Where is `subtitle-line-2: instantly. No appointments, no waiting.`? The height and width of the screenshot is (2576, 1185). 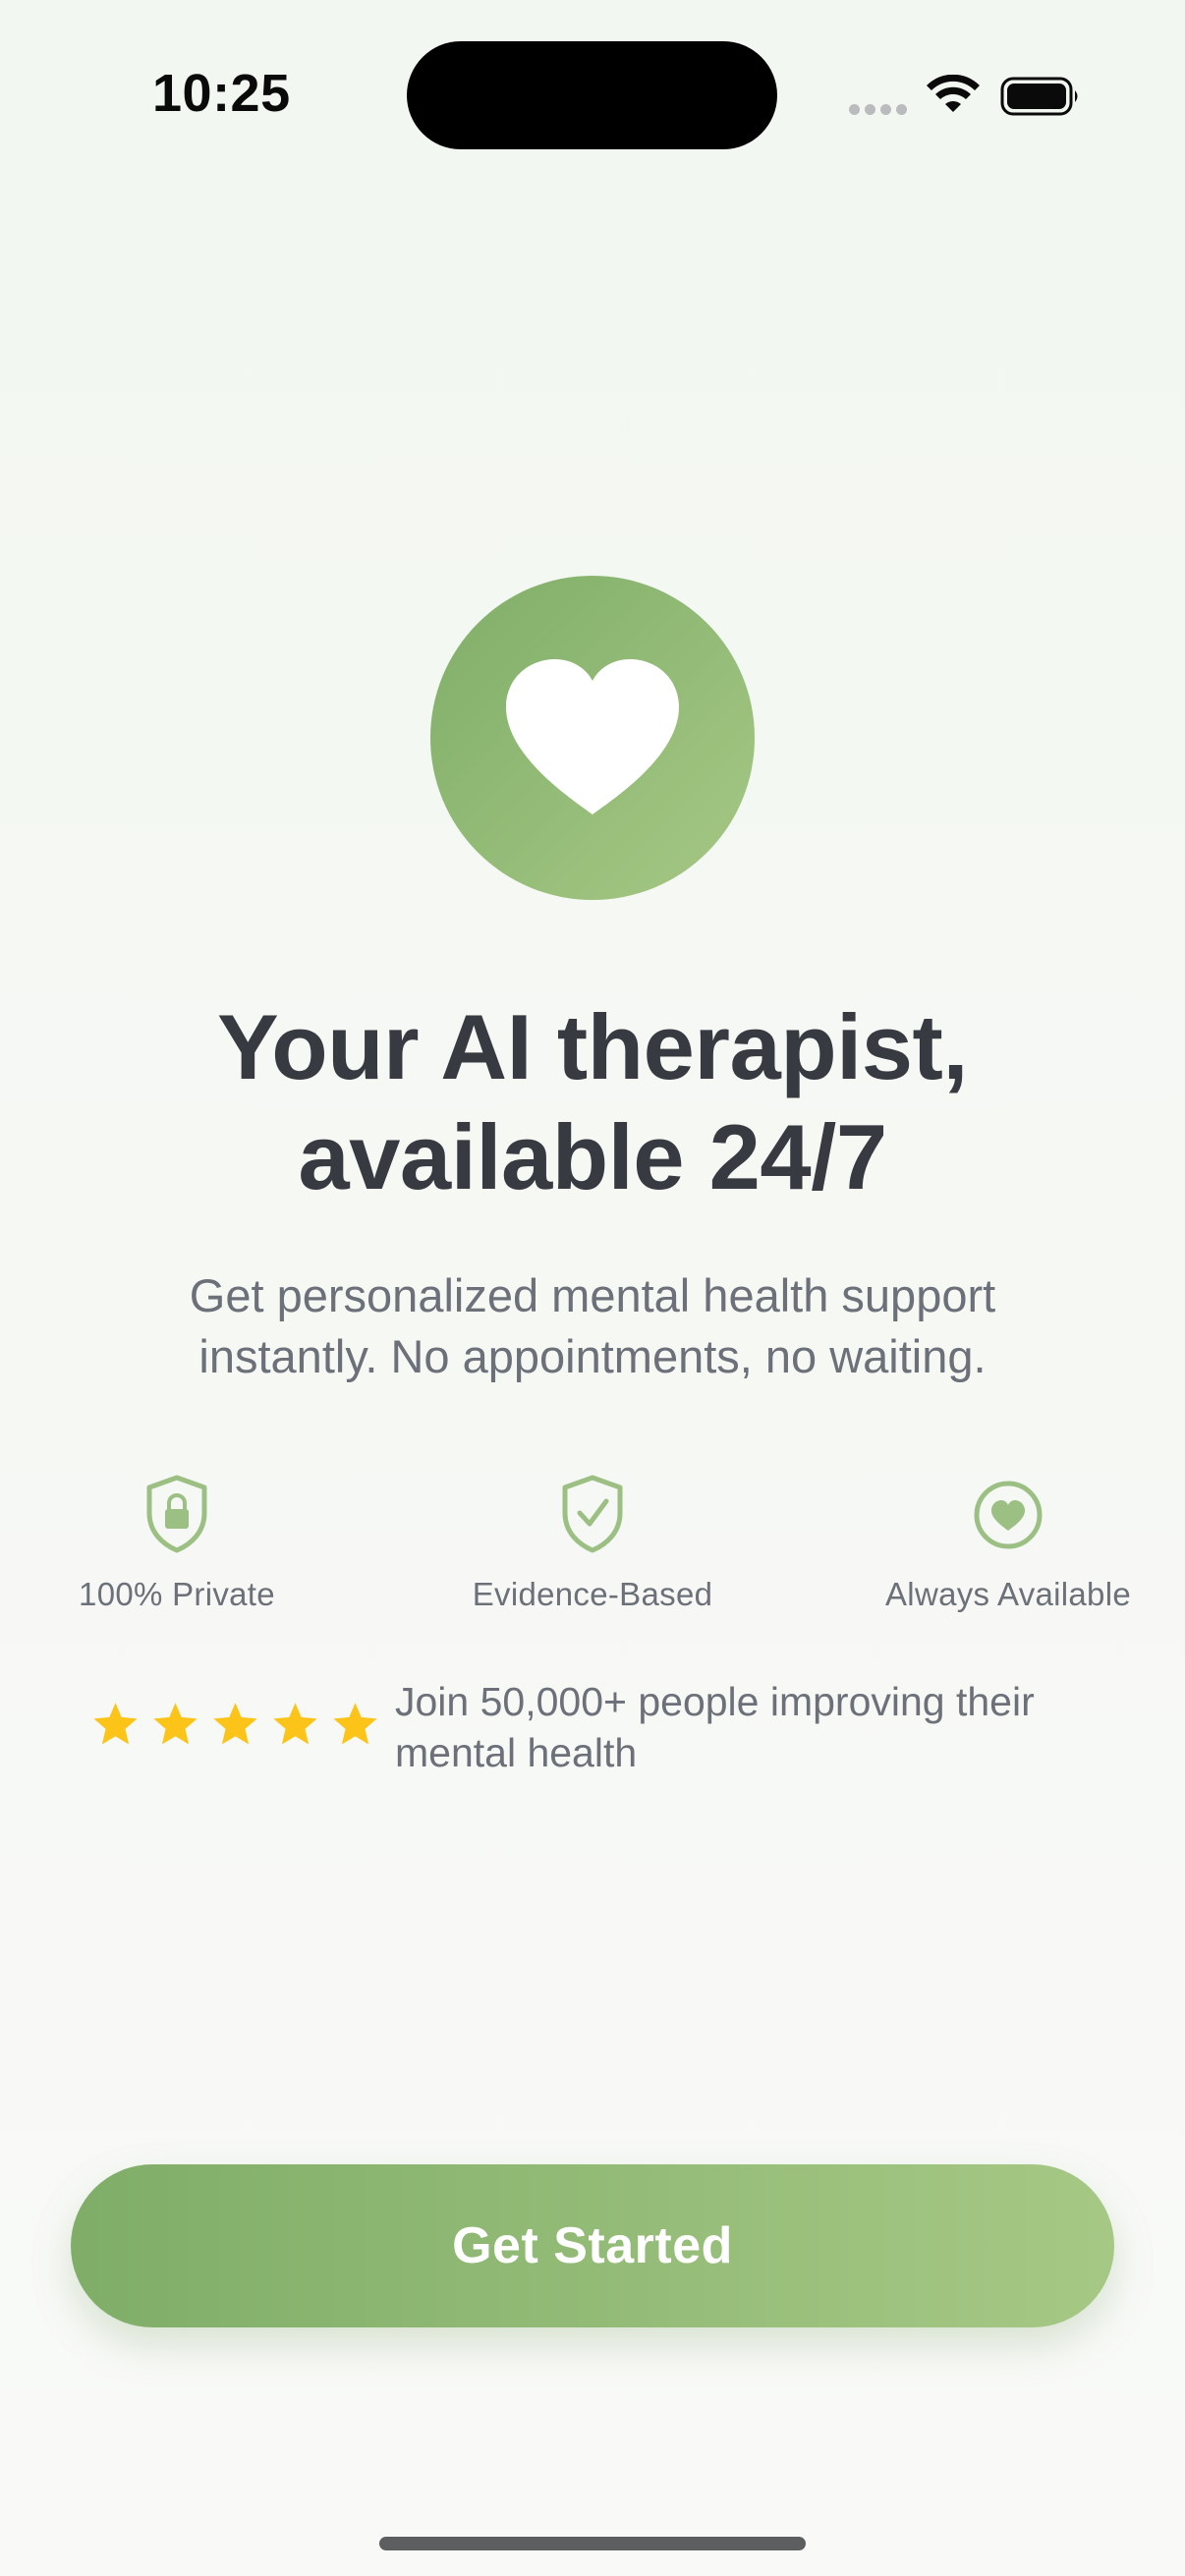
subtitle-line-2: instantly. No appointments, no waiting. is located at coordinates (592, 1356).